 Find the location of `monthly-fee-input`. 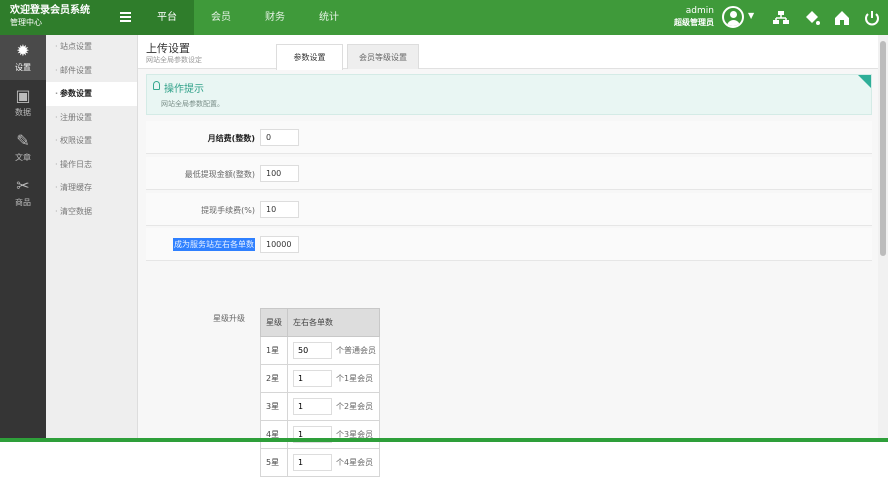

monthly-fee-input is located at coordinates (279, 137).